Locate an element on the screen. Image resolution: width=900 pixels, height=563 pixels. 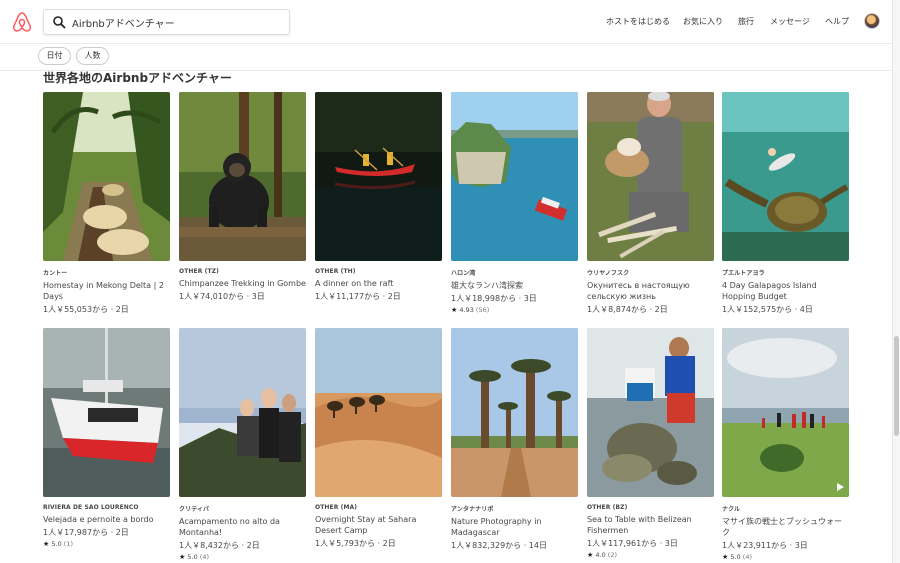
experience-location: RIVIERA DE SAO LOURENCO is located at coordinates (91, 507).